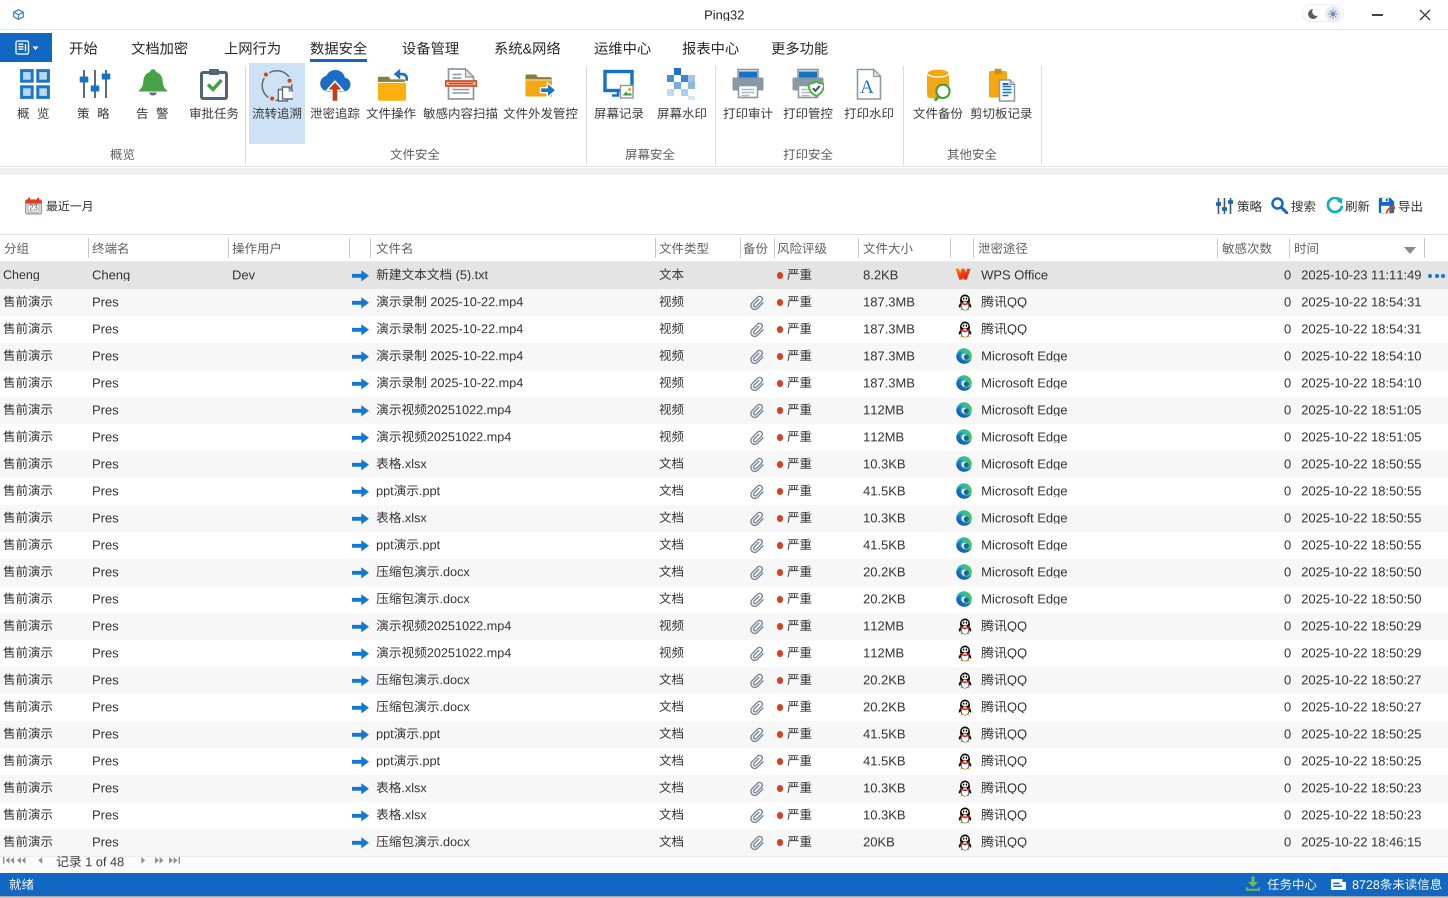 Image resolution: width=1448 pixels, height=898 pixels. What do you see at coordinates (867, 87) in the screenshot?
I see `svg-text: A` at bounding box center [867, 87].